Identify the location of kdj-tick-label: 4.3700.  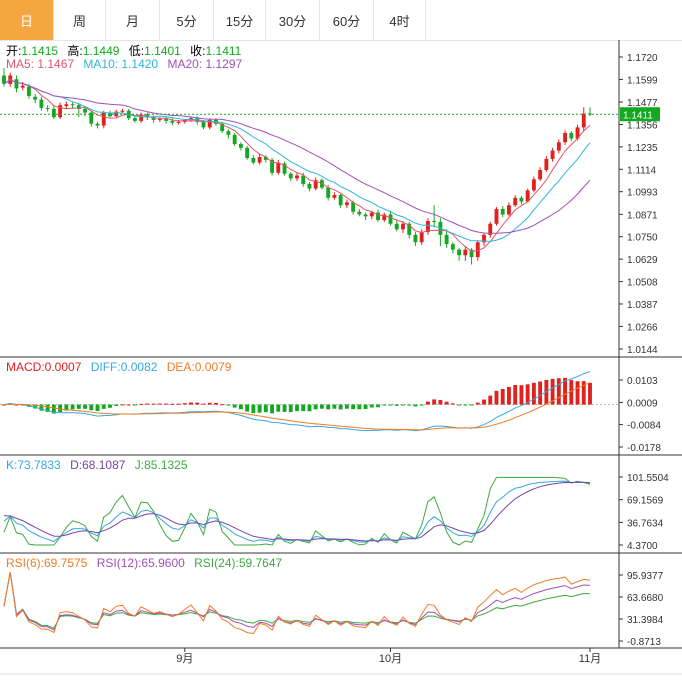
(642, 546).